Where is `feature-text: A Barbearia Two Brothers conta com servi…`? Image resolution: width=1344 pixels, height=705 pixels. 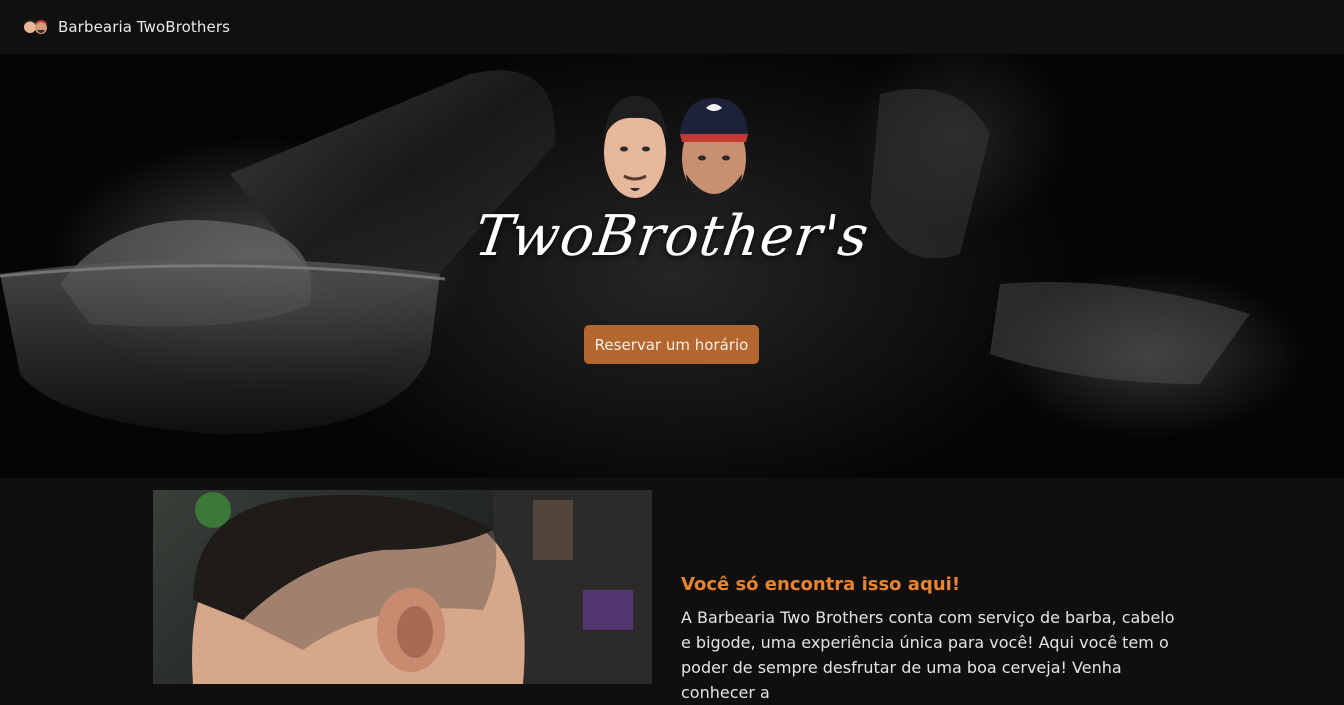 feature-text: A Barbearia Two Brothers conta com servi… is located at coordinates (928, 655).